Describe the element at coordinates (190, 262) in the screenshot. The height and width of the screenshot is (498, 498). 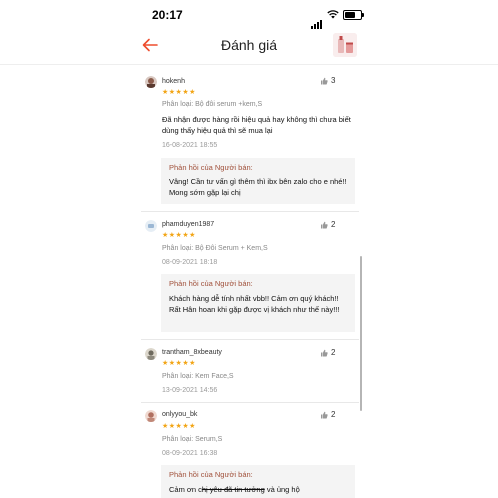
I see `review-date: 08-09-2021 18:18` at that location.